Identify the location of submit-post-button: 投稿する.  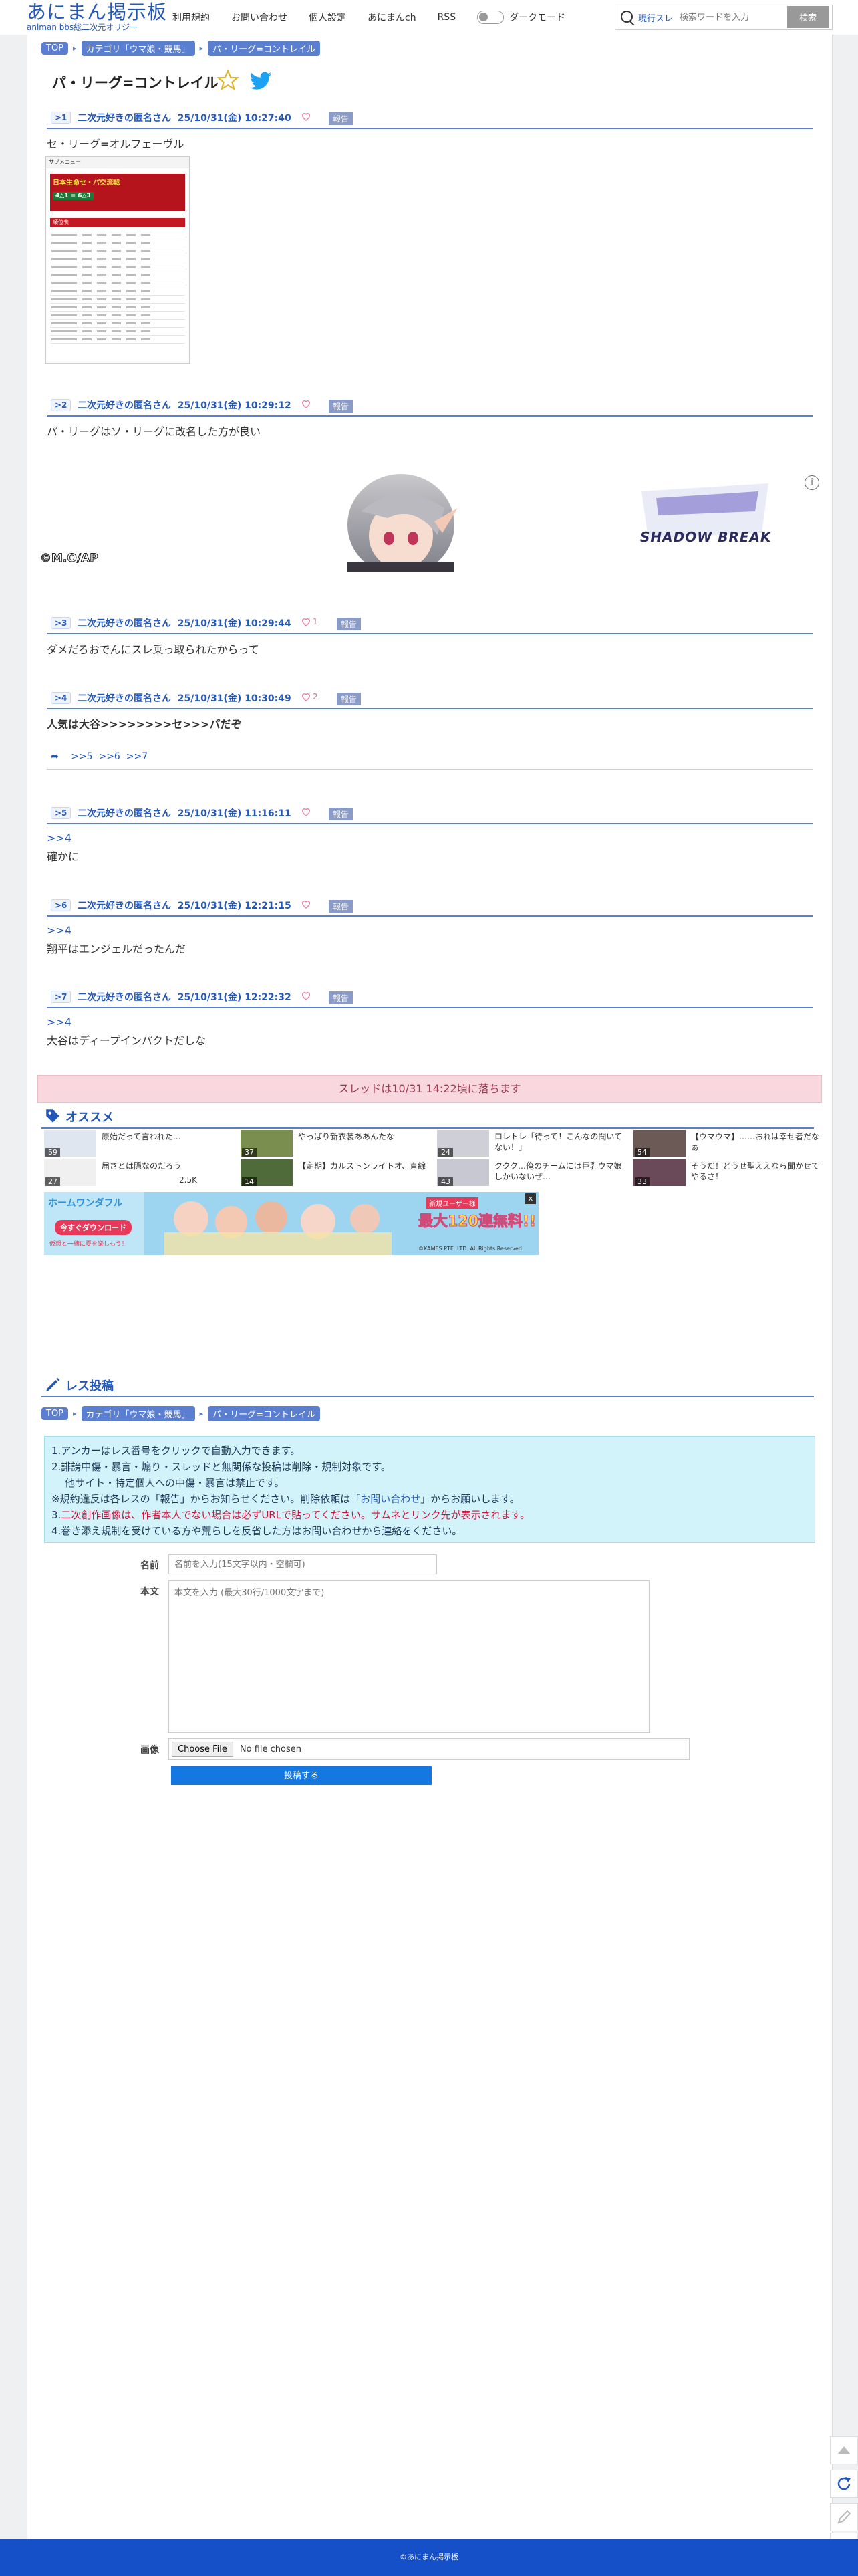
(301, 1775).